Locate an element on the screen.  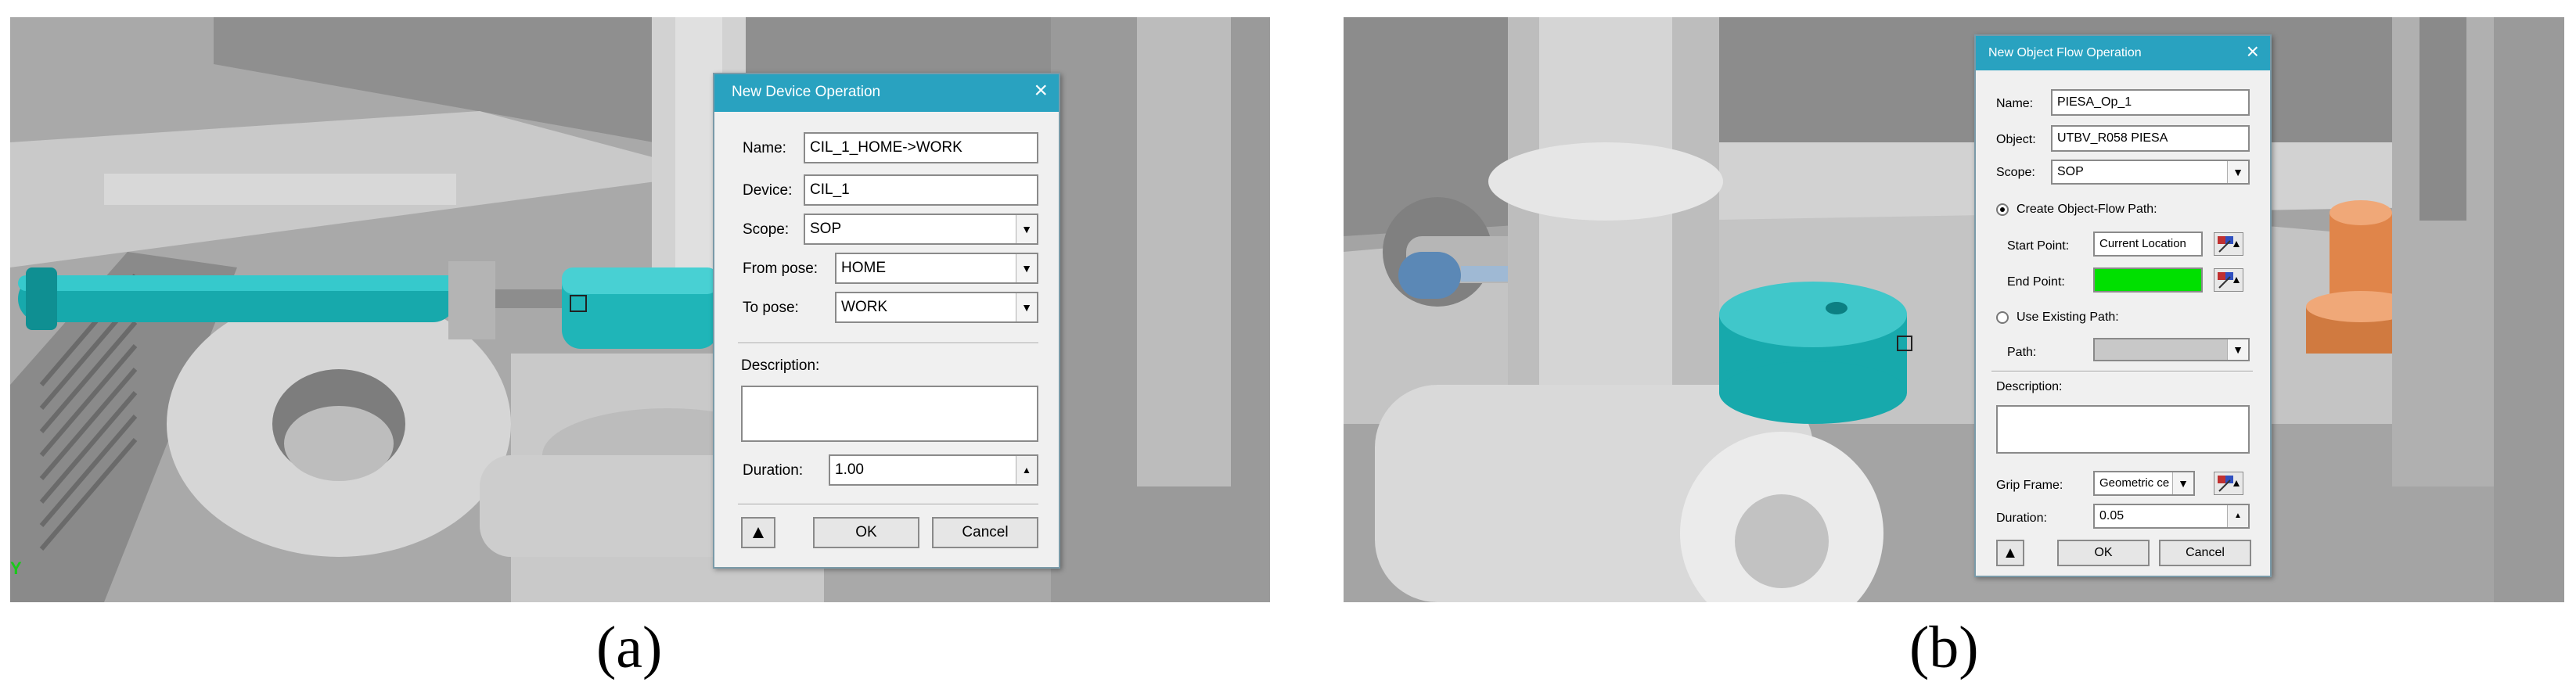
use-existing-label: Use Existing Path: is located at coordinates (2068, 317).